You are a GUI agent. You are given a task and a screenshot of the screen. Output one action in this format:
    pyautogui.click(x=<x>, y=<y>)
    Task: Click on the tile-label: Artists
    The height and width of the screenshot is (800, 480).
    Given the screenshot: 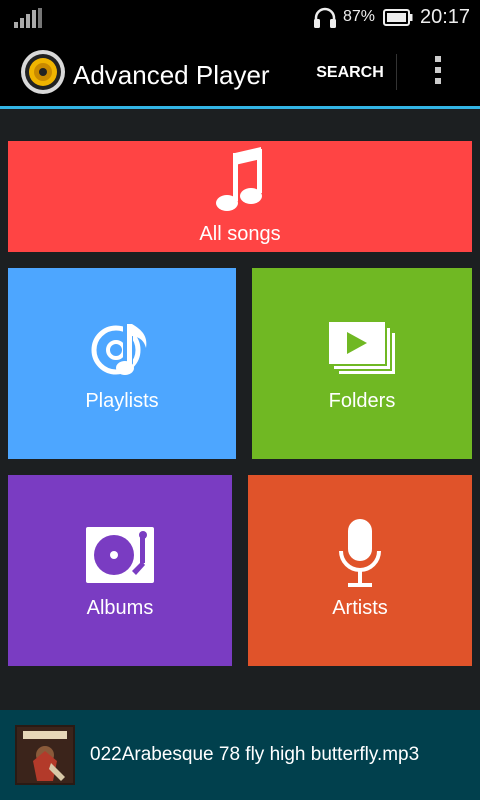 What is the action you would take?
    pyautogui.click(x=360, y=608)
    